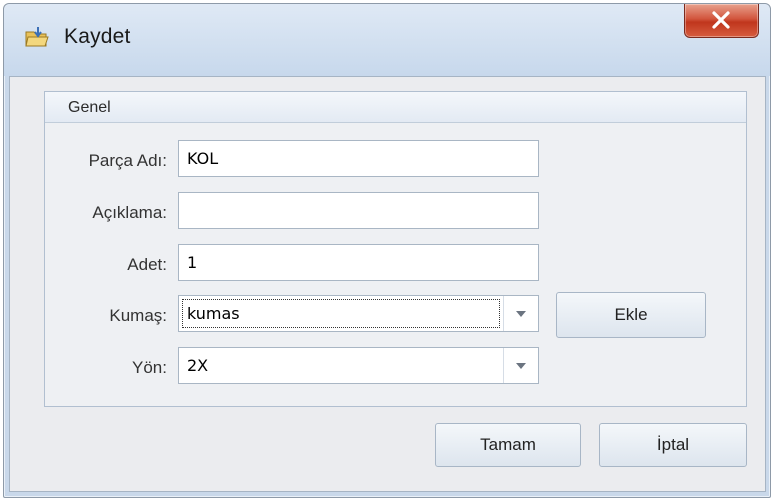  Describe the element at coordinates (631, 315) in the screenshot. I see `ekle-button: Ekle` at that location.